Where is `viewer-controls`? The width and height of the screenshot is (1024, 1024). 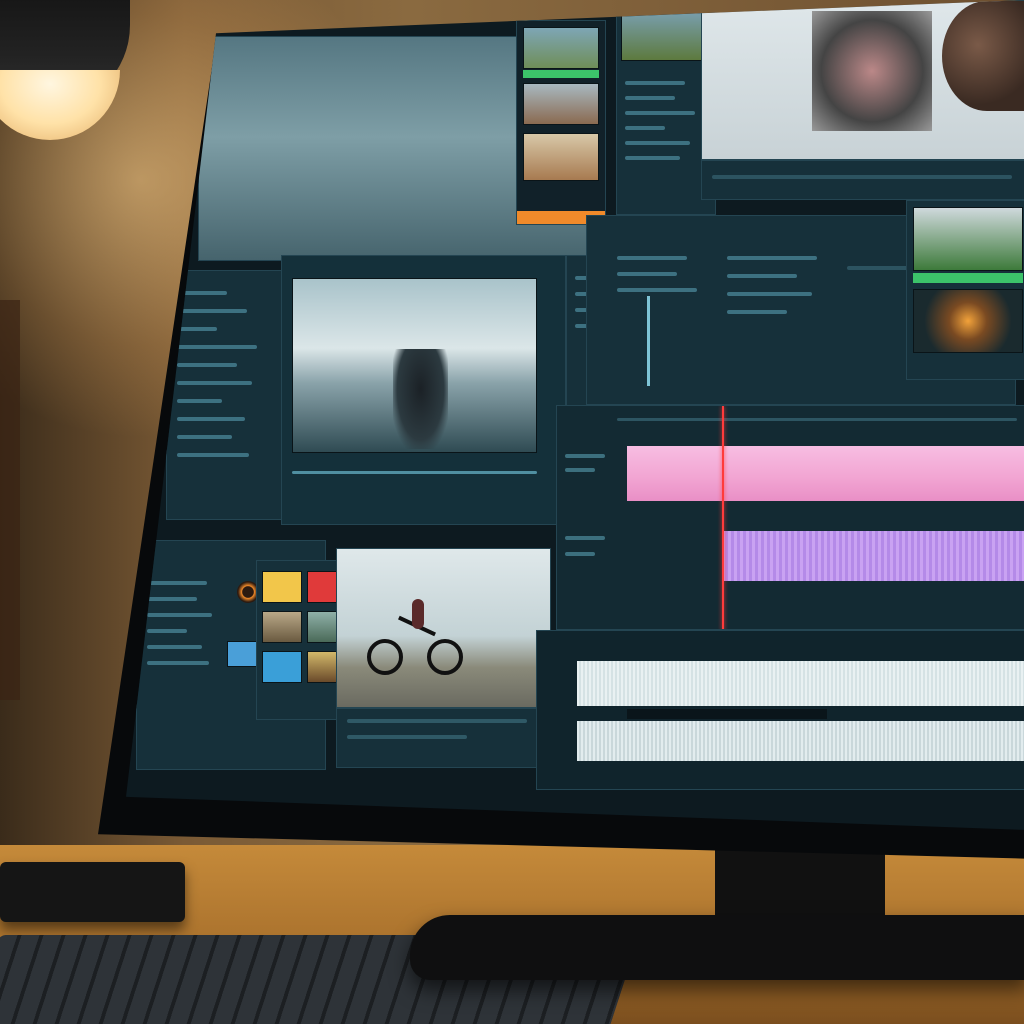
viewer-controls is located at coordinates (443, 738).